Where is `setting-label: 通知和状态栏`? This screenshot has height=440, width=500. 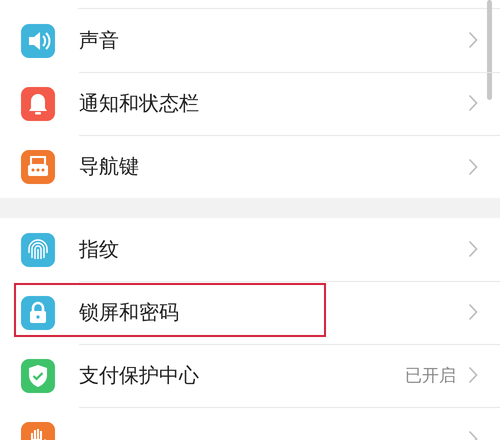 setting-label: 通知和状态栏 is located at coordinates (273, 103).